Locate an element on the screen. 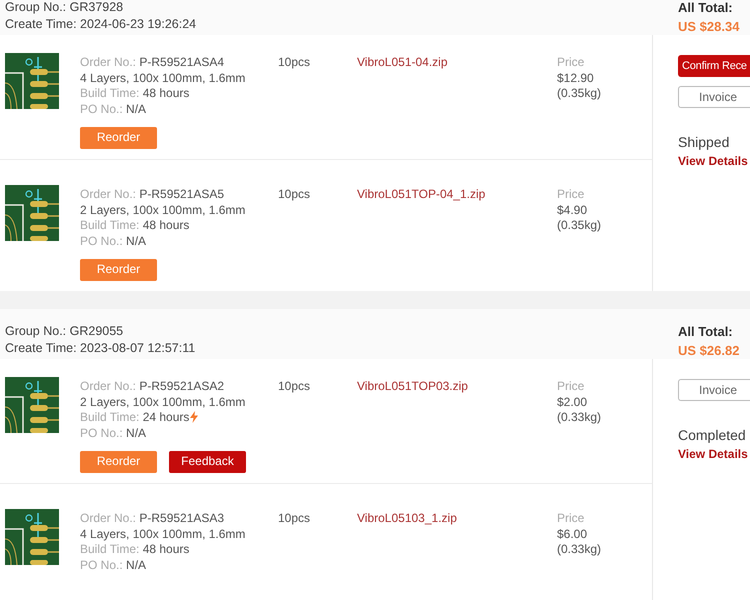 The width and height of the screenshot is (750, 600). lightning-icon is located at coordinates (194, 417).